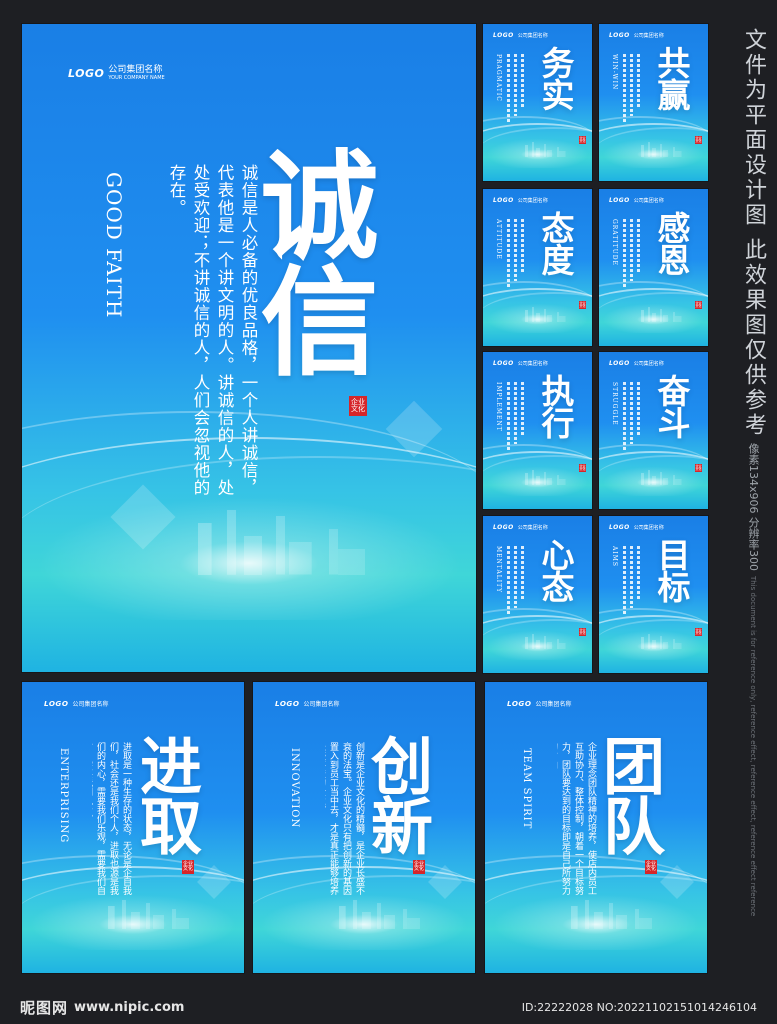 The width and height of the screenshot is (777, 1024). What do you see at coordinates (143, 517) in the screenshot?
I see `cube-decoration` at bounding box center [143, 517].